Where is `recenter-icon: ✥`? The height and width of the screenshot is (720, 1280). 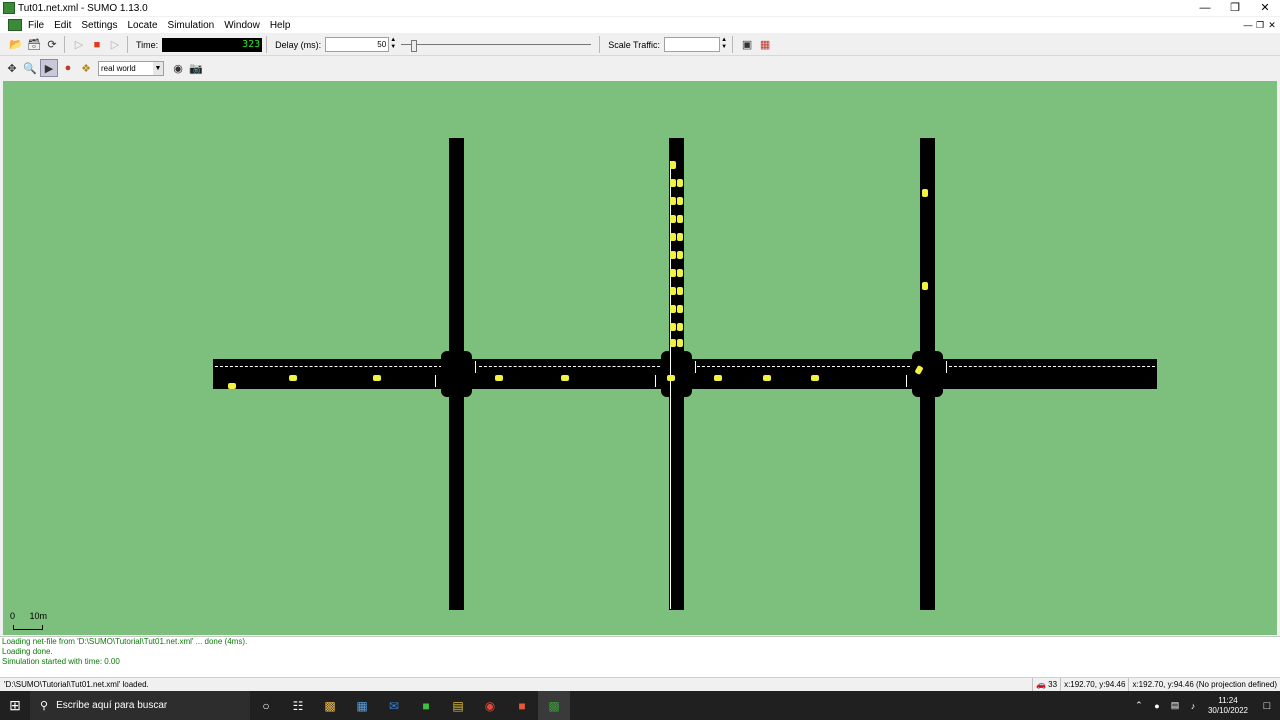
recenter-icon: ✥ is located at coordinates (12, 68).